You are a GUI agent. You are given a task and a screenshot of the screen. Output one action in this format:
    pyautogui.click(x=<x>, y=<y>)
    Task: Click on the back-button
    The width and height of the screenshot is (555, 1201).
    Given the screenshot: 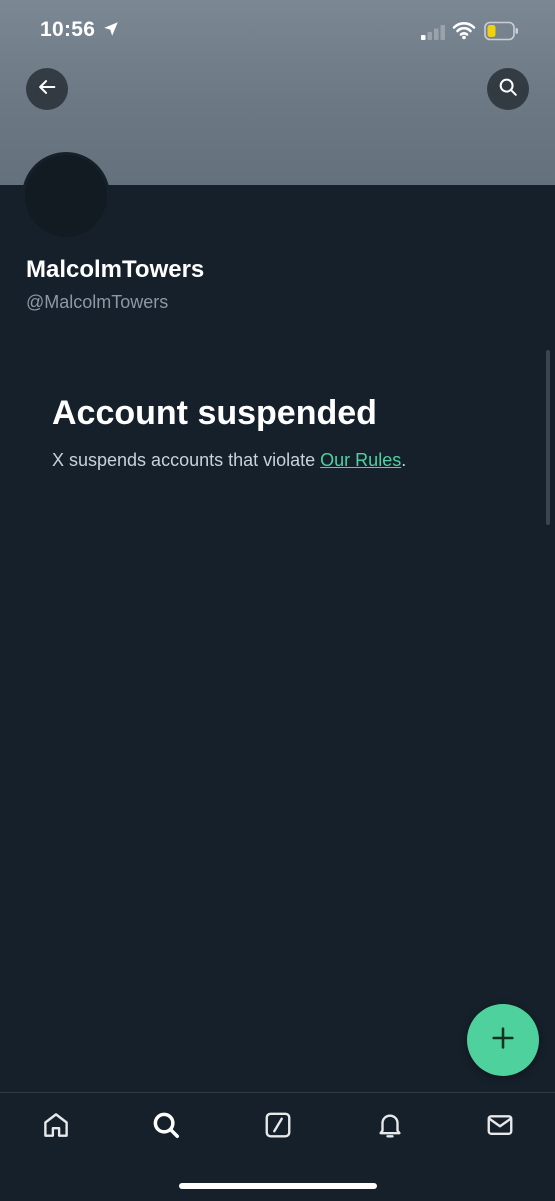 What is the action you would take?
    pyautogui.click(x=47, y=89)
    